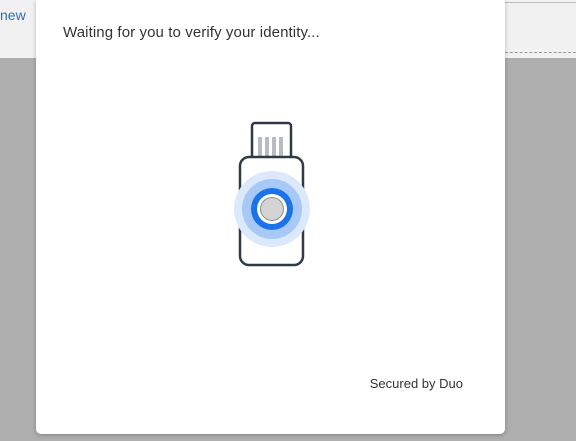  Describe the element at coordinates (272, 194) in the screenshot. I see `security-key-icon` at that location.